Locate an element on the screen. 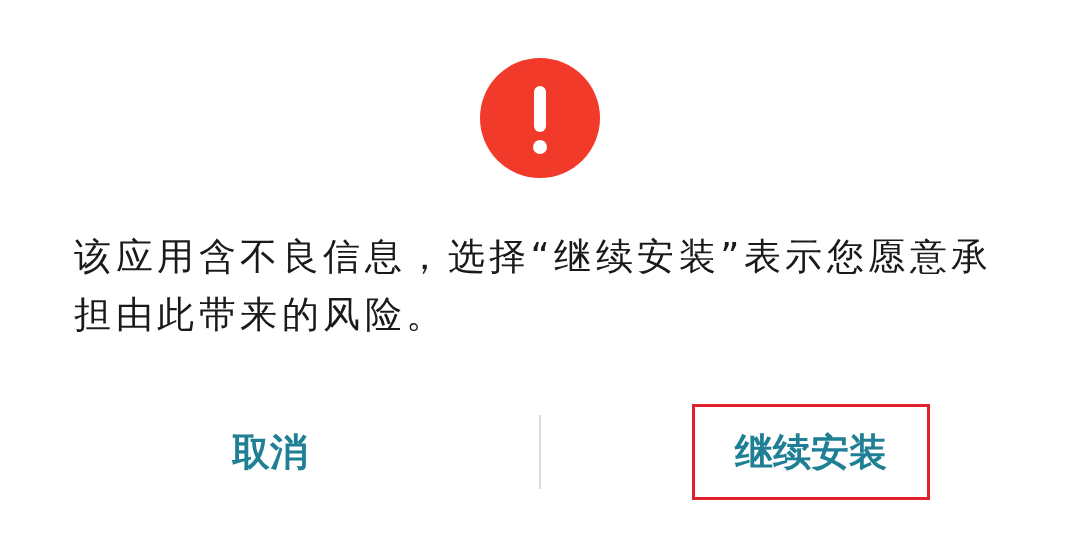 Image resolution: width=1080 pixels, height=536 pixels. install-button: 继续安装 is located at coordinates (810, 452).